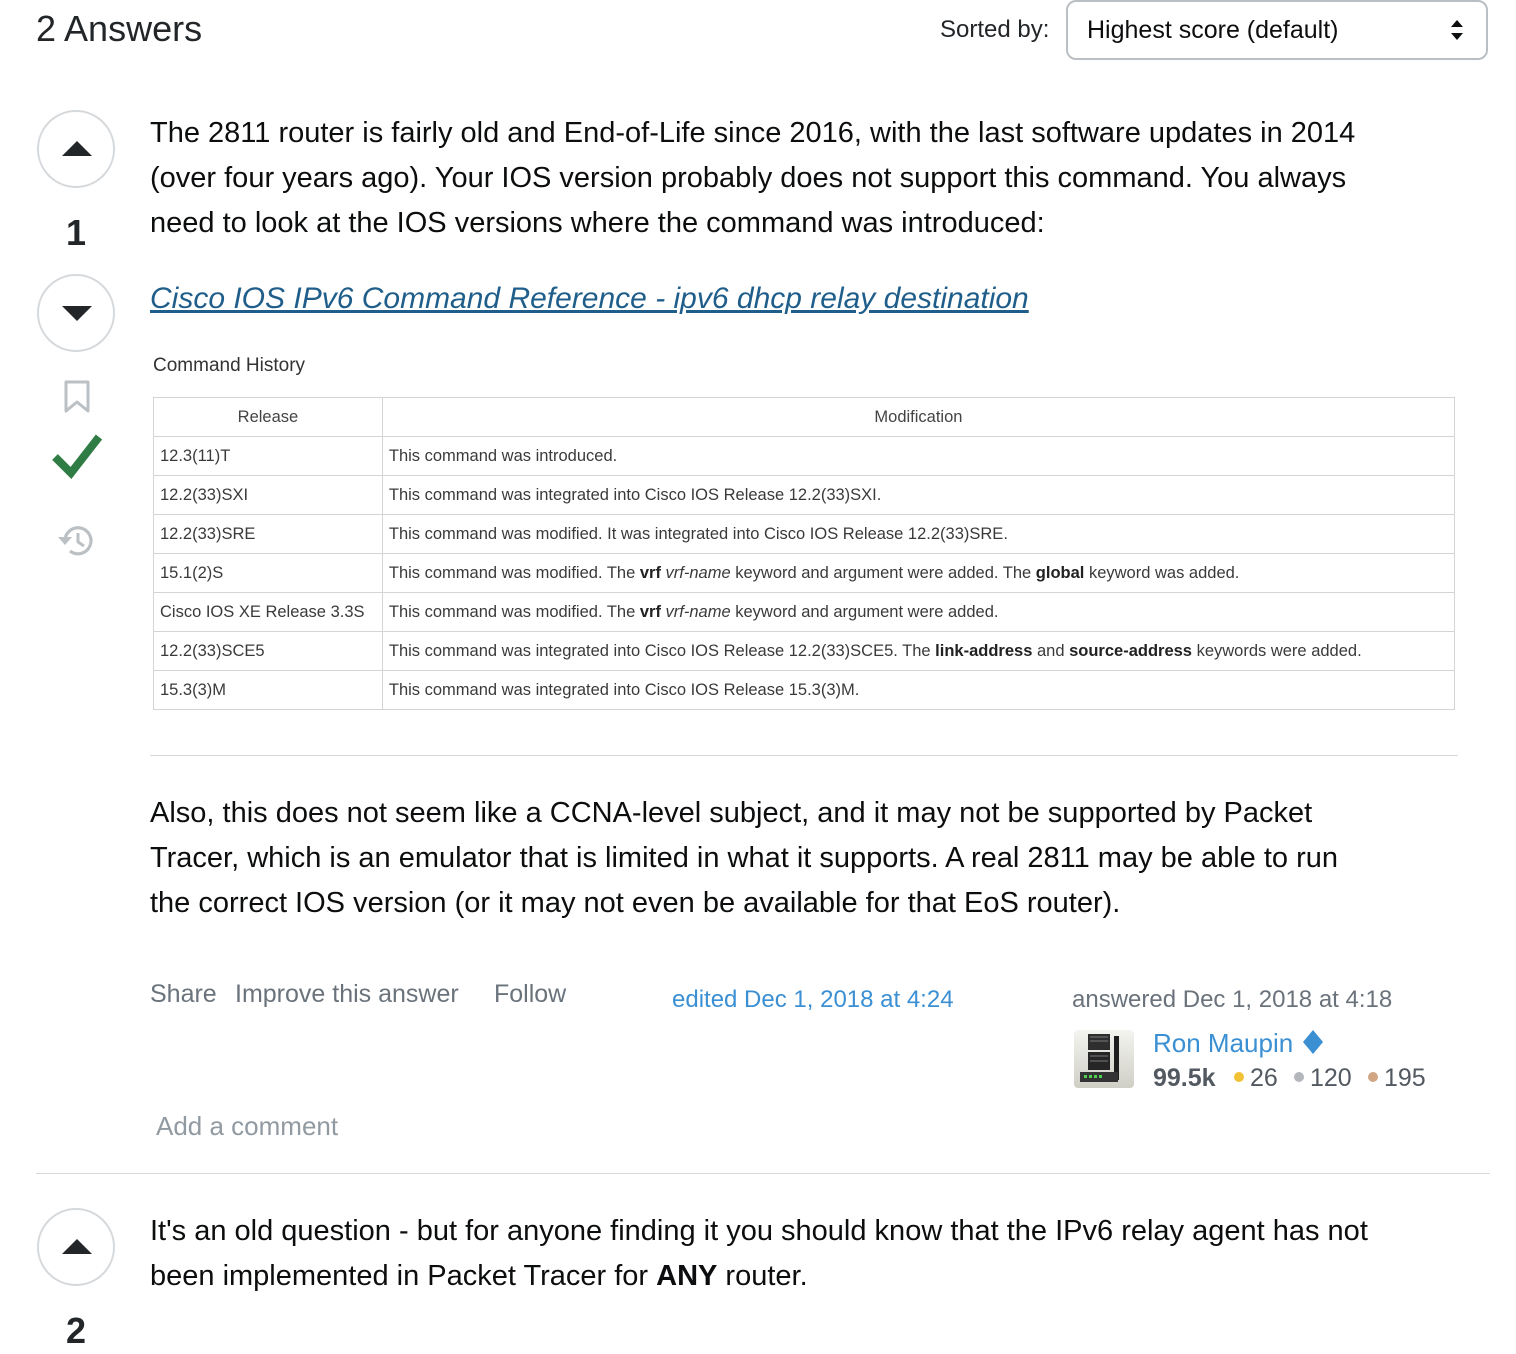 This screenshot has height=1354, width=1516. Describe the element at coordinates (268, 612) in the screenshot. I see `release-cell: Cisco IOS XE Release 3.3S` at that location.